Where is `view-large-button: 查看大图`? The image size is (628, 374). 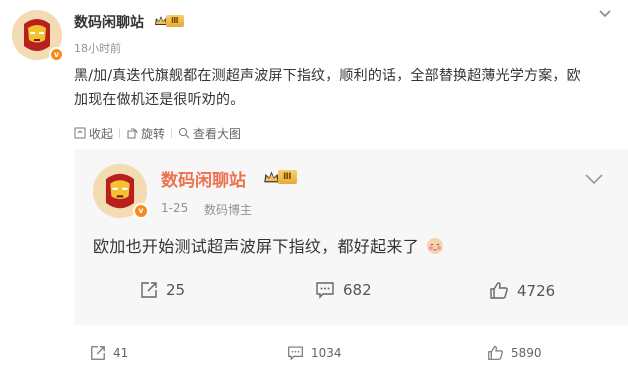
view-large-button: 查看大图 is located at coordinates (209, 133).